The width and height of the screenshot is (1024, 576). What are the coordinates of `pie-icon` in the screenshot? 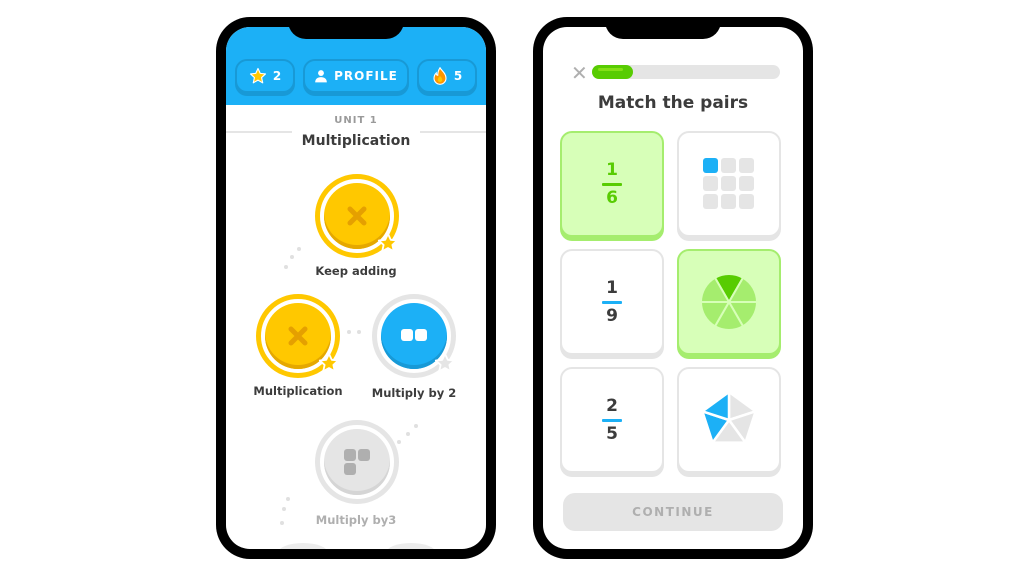 It's located at (729, 302).